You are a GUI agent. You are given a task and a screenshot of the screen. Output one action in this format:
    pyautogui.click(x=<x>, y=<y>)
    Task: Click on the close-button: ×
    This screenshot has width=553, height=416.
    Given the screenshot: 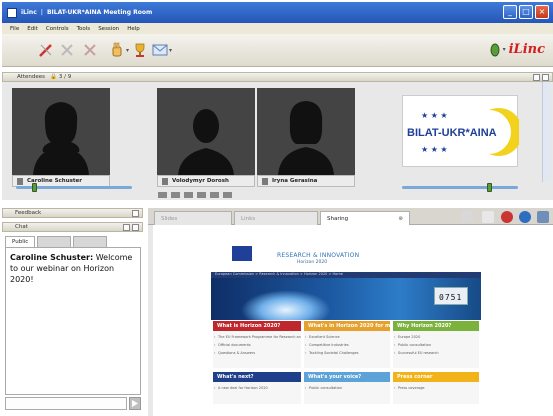 What is the action you would take?
    pyautogui.click(x=542, y=12)
    